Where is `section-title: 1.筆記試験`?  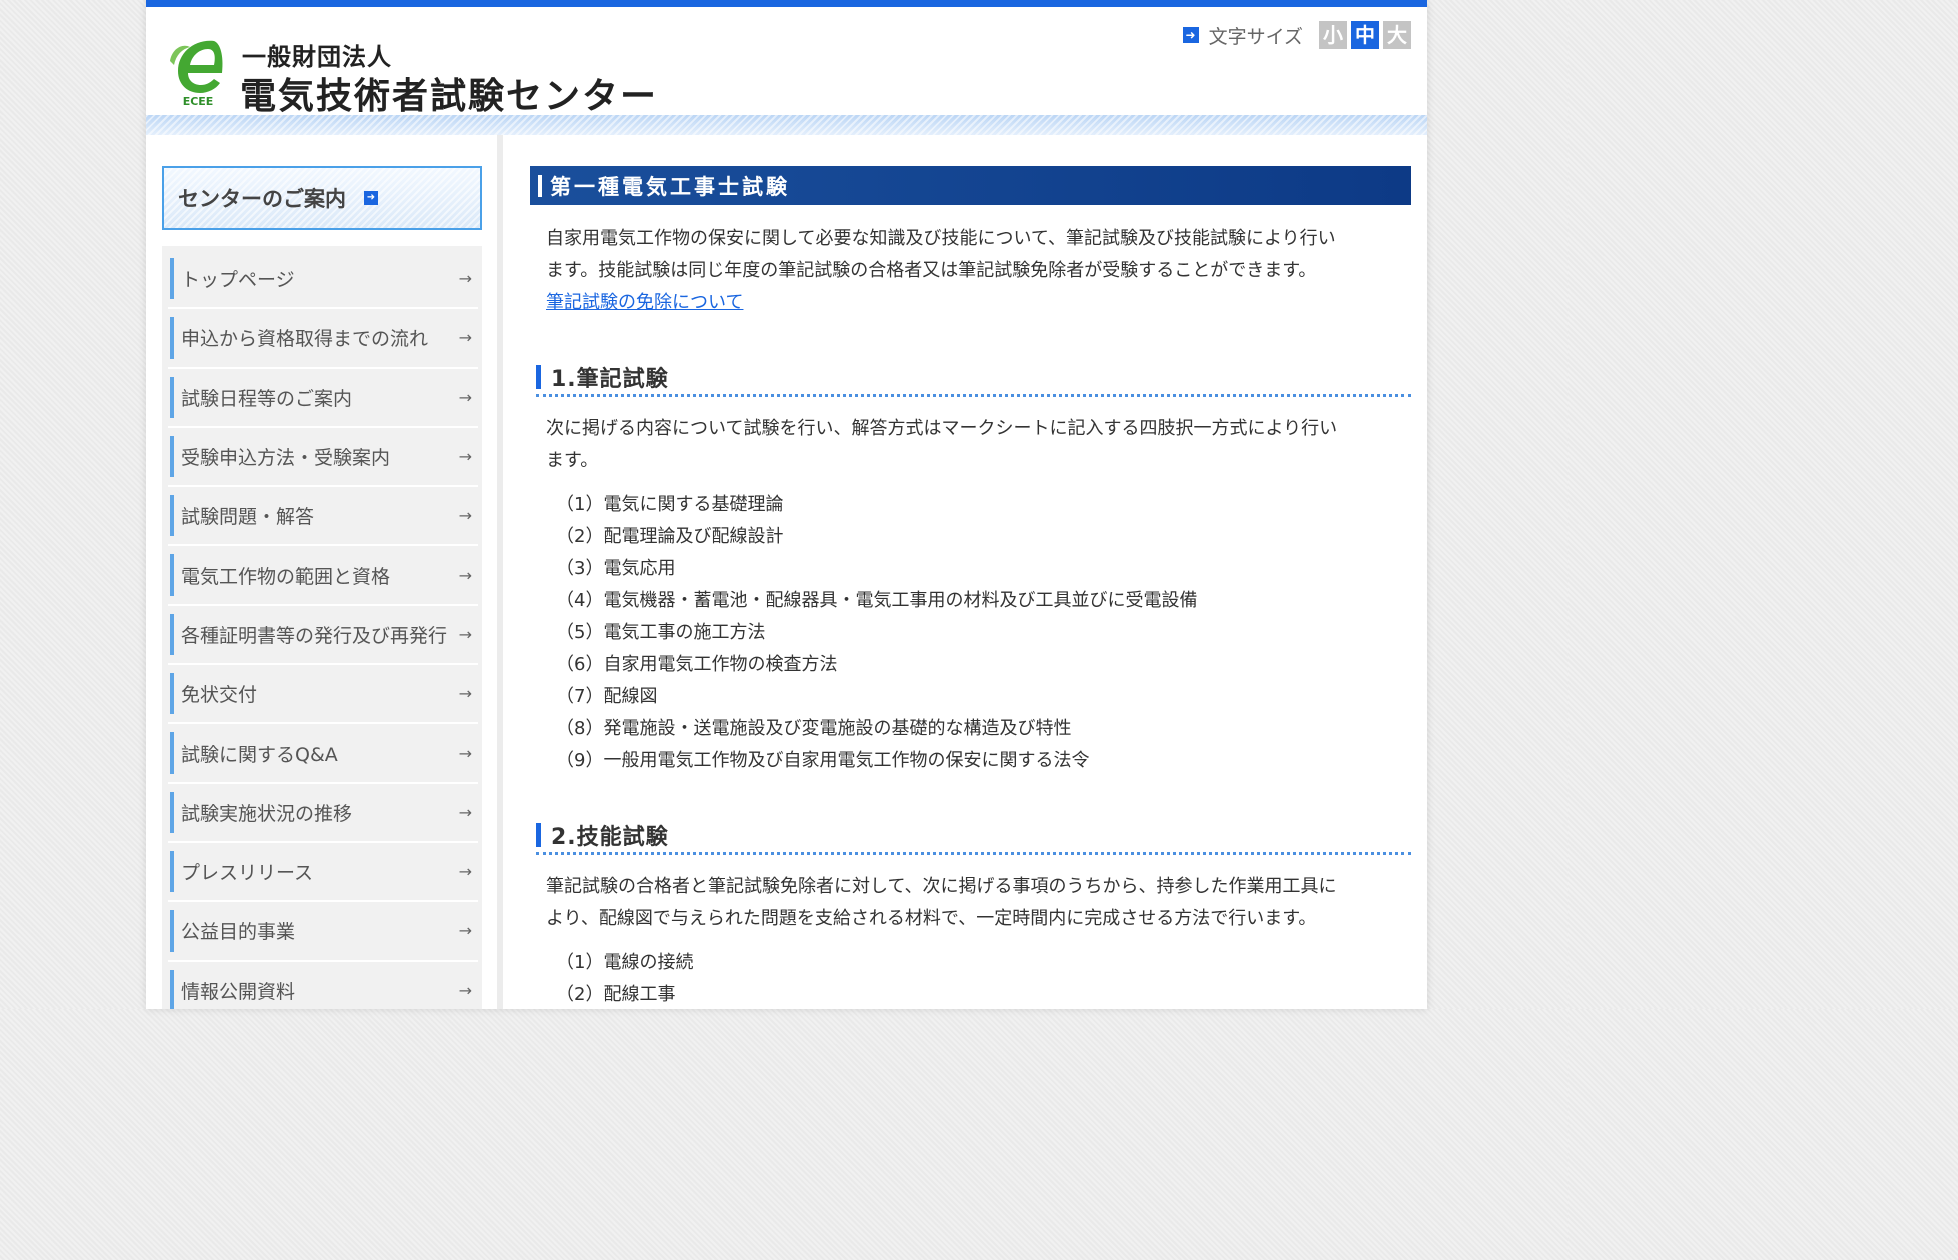 section-title: 1.筆記試験 is located at coordinates (610, 379).